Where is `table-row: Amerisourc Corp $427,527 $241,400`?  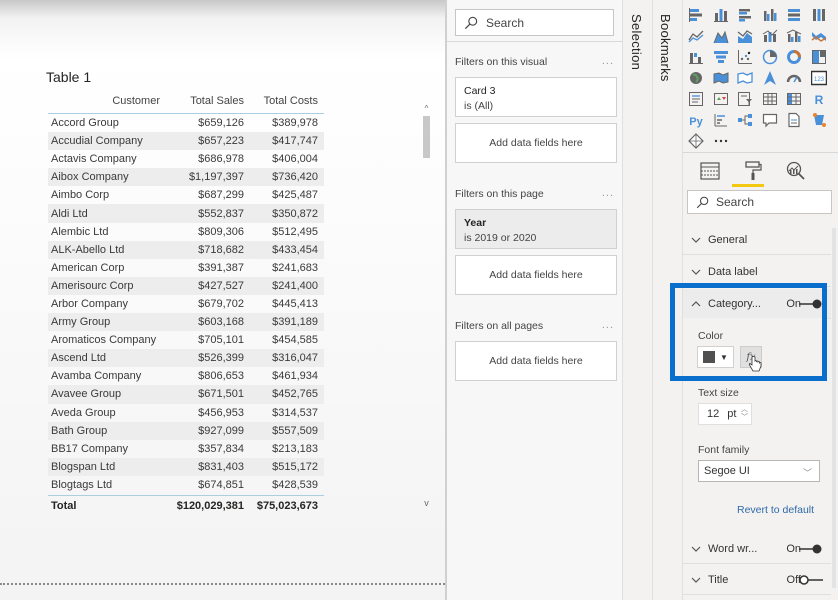 table-row: Amerisourc Corp $427,527 $241,400 is located at coordinates (186, 285).